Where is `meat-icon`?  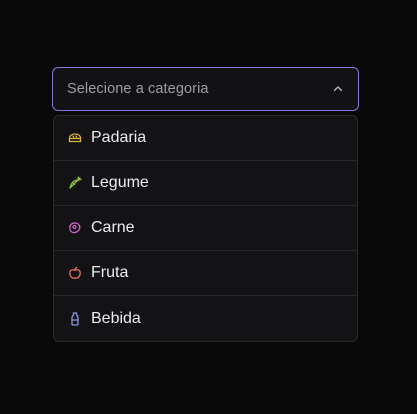
meat-icon is located at coordinates (75, 228).